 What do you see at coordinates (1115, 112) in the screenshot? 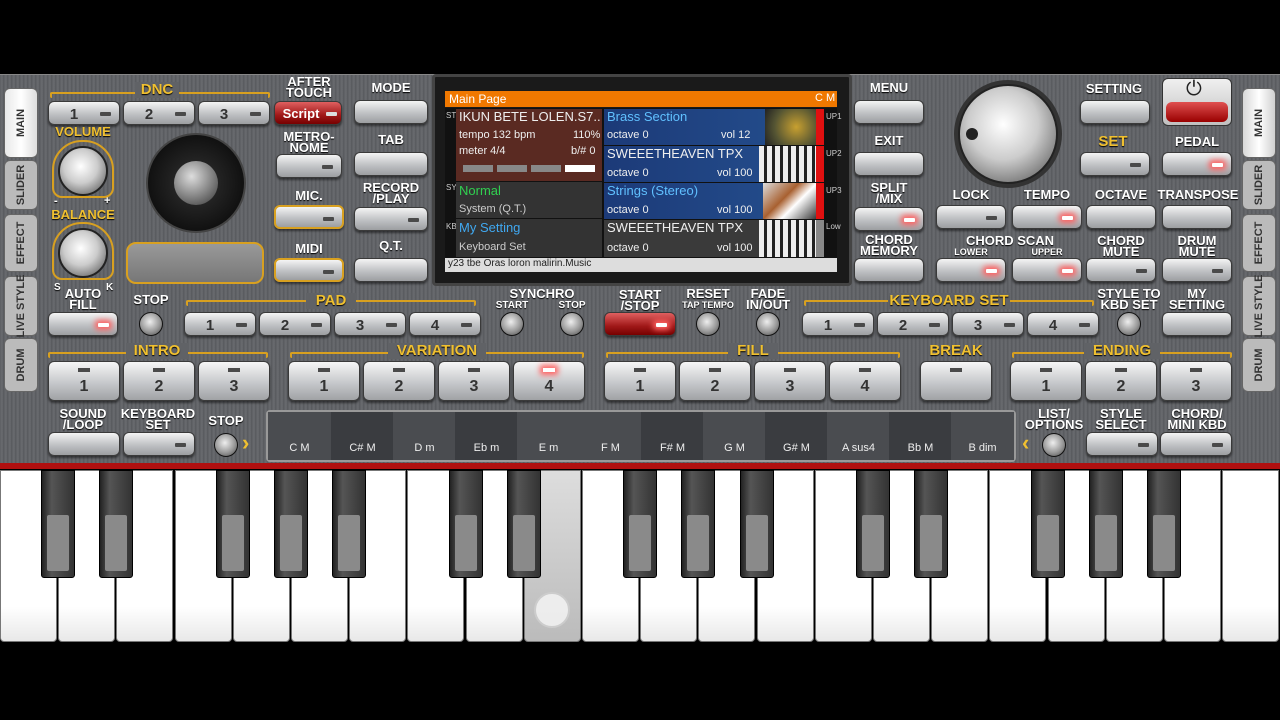
I see `setting-button` at bounding box center [1115, 112].